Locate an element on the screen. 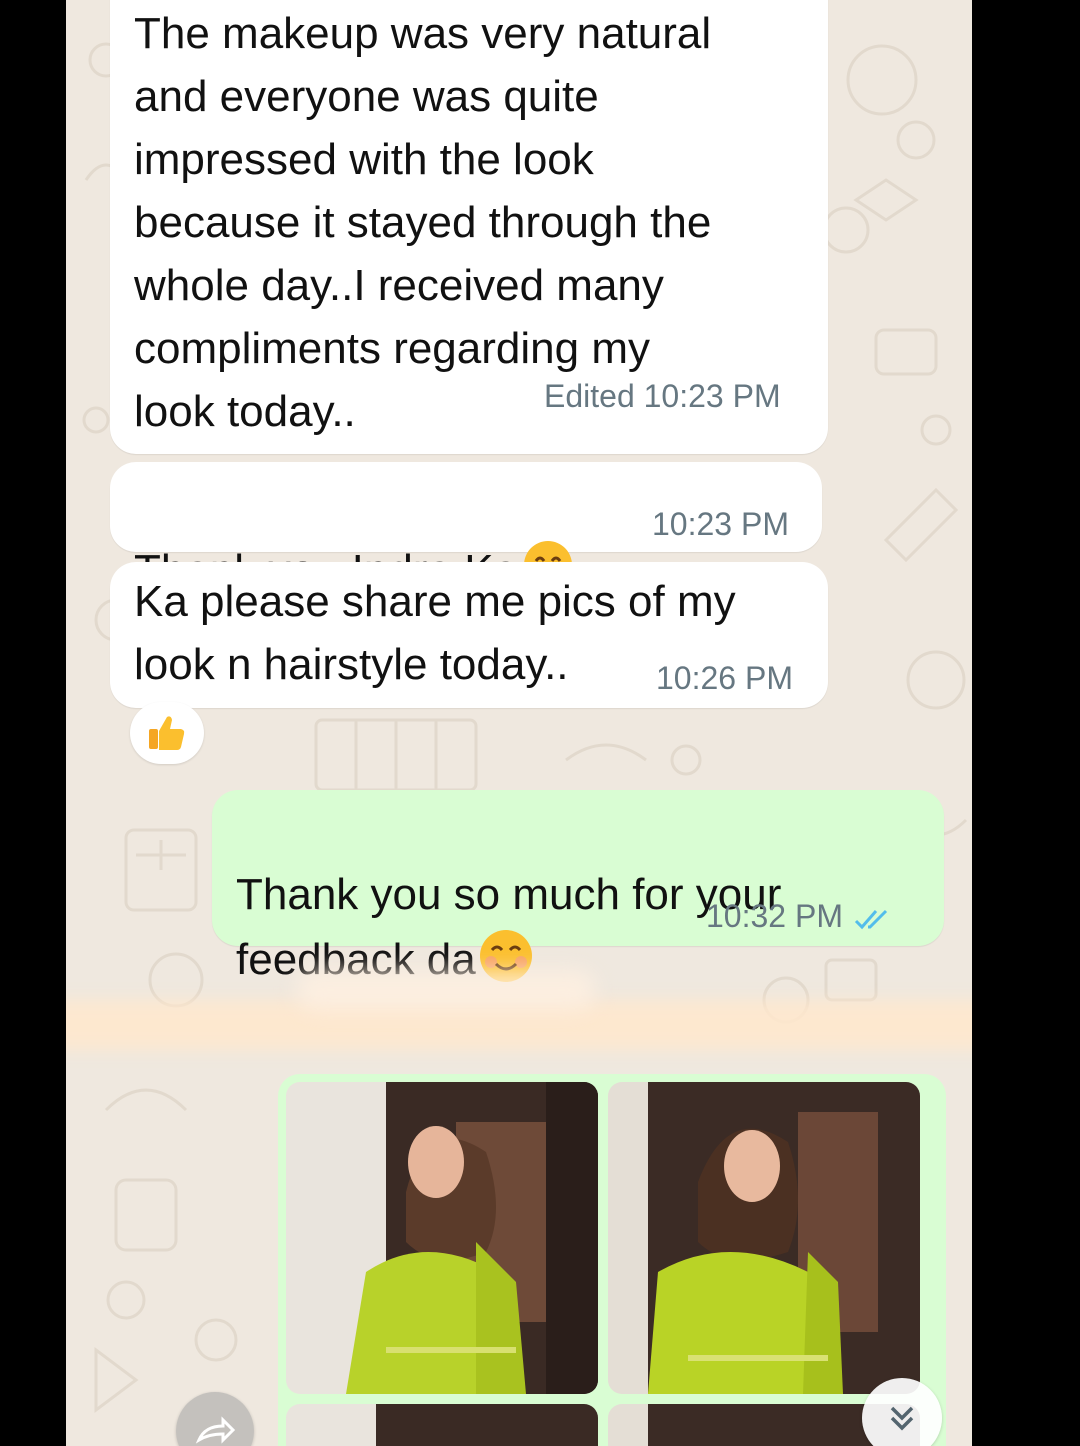 The height and width of the screenshot is (1446, 1080). message-meta: 10:32 PM is located at coordinates (799, 916).